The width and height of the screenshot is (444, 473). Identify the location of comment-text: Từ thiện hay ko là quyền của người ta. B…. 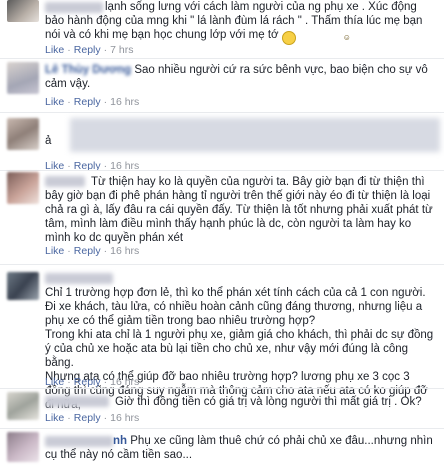
(239, 210).